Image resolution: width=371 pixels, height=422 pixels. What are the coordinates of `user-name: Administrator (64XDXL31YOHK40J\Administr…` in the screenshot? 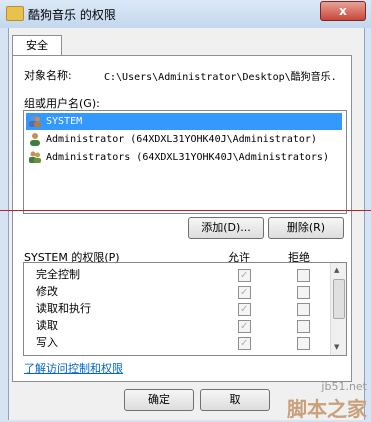 It's located at (181, 139).